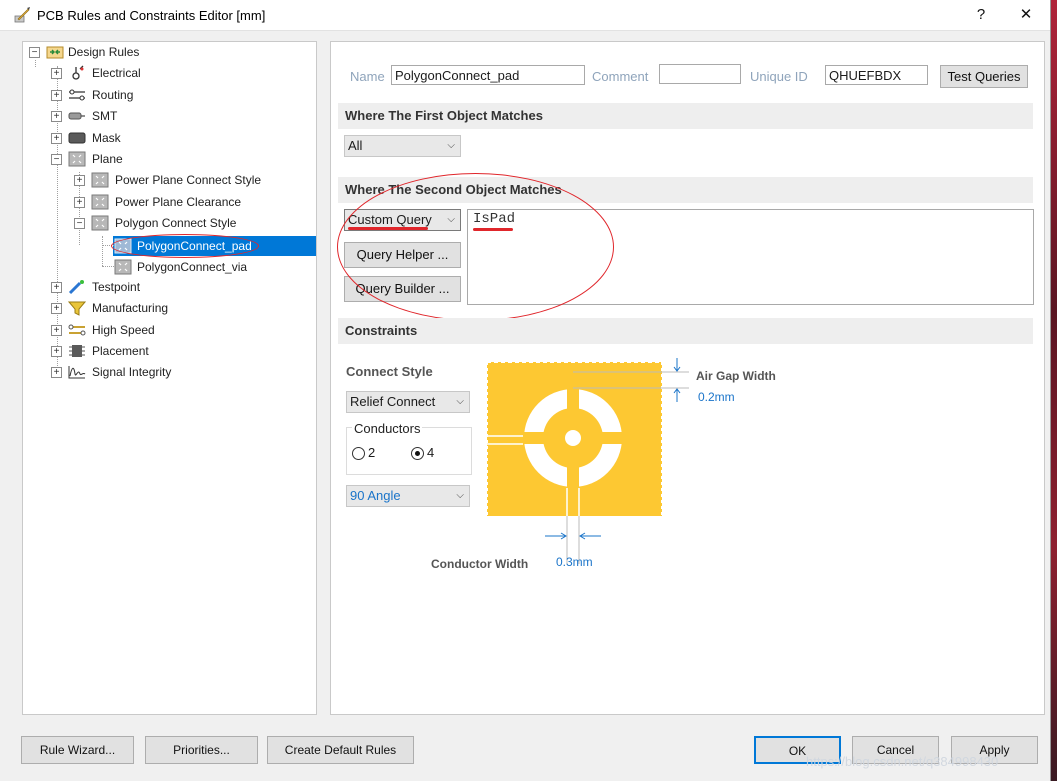 This screenshot has width=1057, height=781. What do you see at coordinates (22, 15) in the screenshot?
I see `app-icon` at bounding box center [22, 15].